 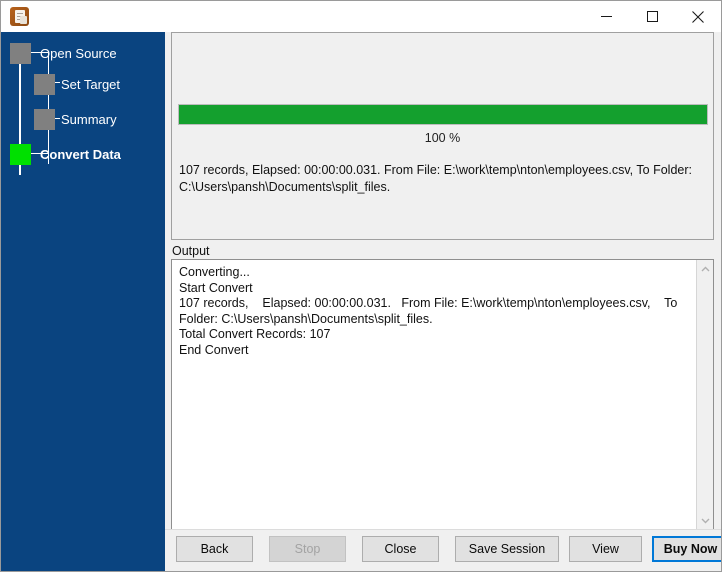 What do you see at coordinates (704, 394) in the screenshot?
I see `output-scrollbar` at bounding box center [704, 394].